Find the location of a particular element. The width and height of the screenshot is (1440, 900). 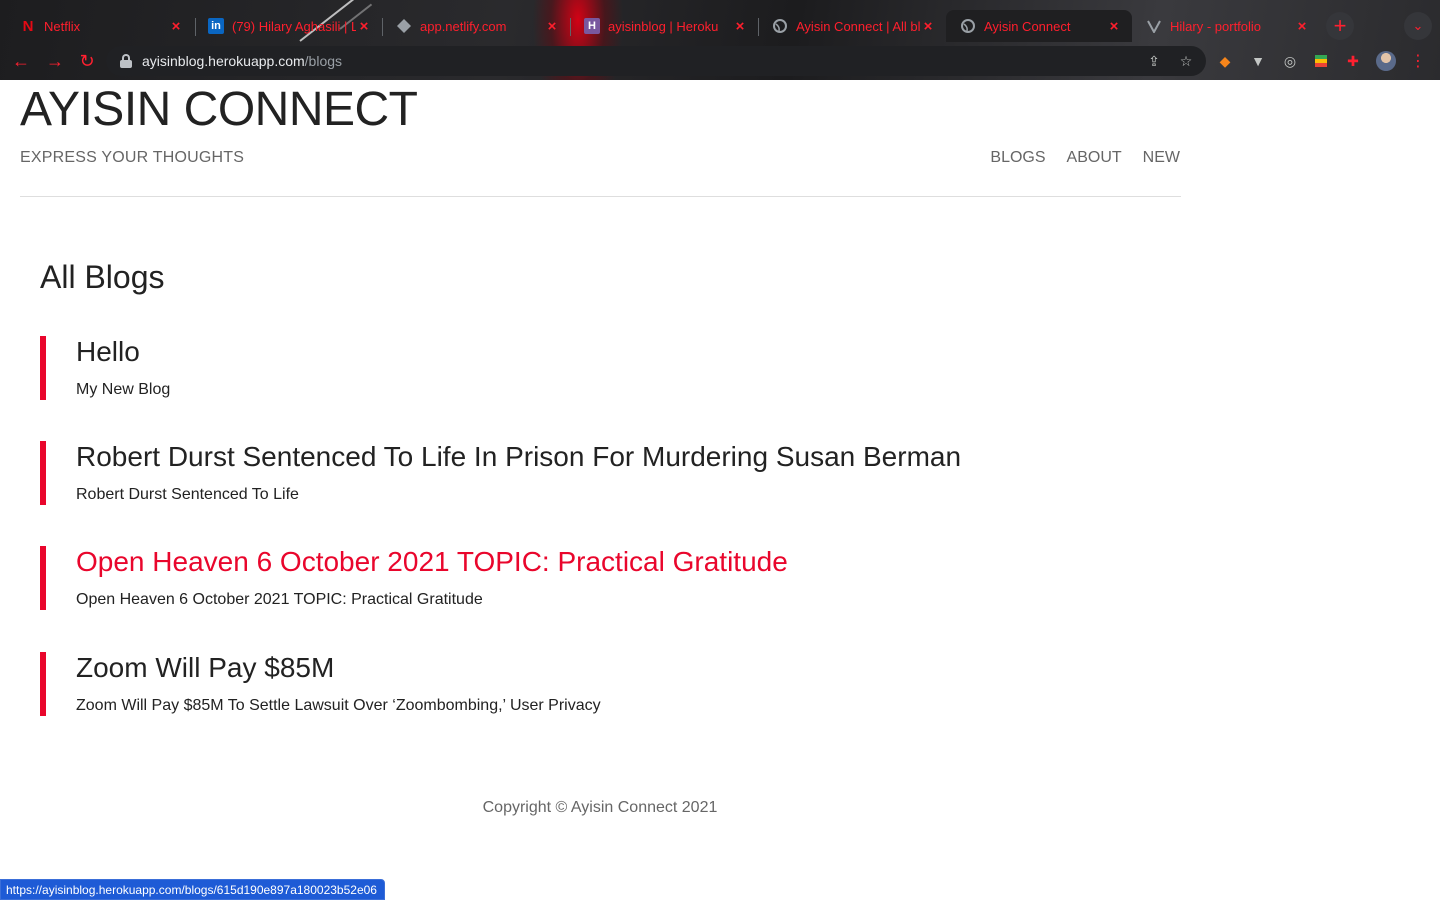

tab-title: Ayisin Connect | All bl is located at coordinates (858, 26).